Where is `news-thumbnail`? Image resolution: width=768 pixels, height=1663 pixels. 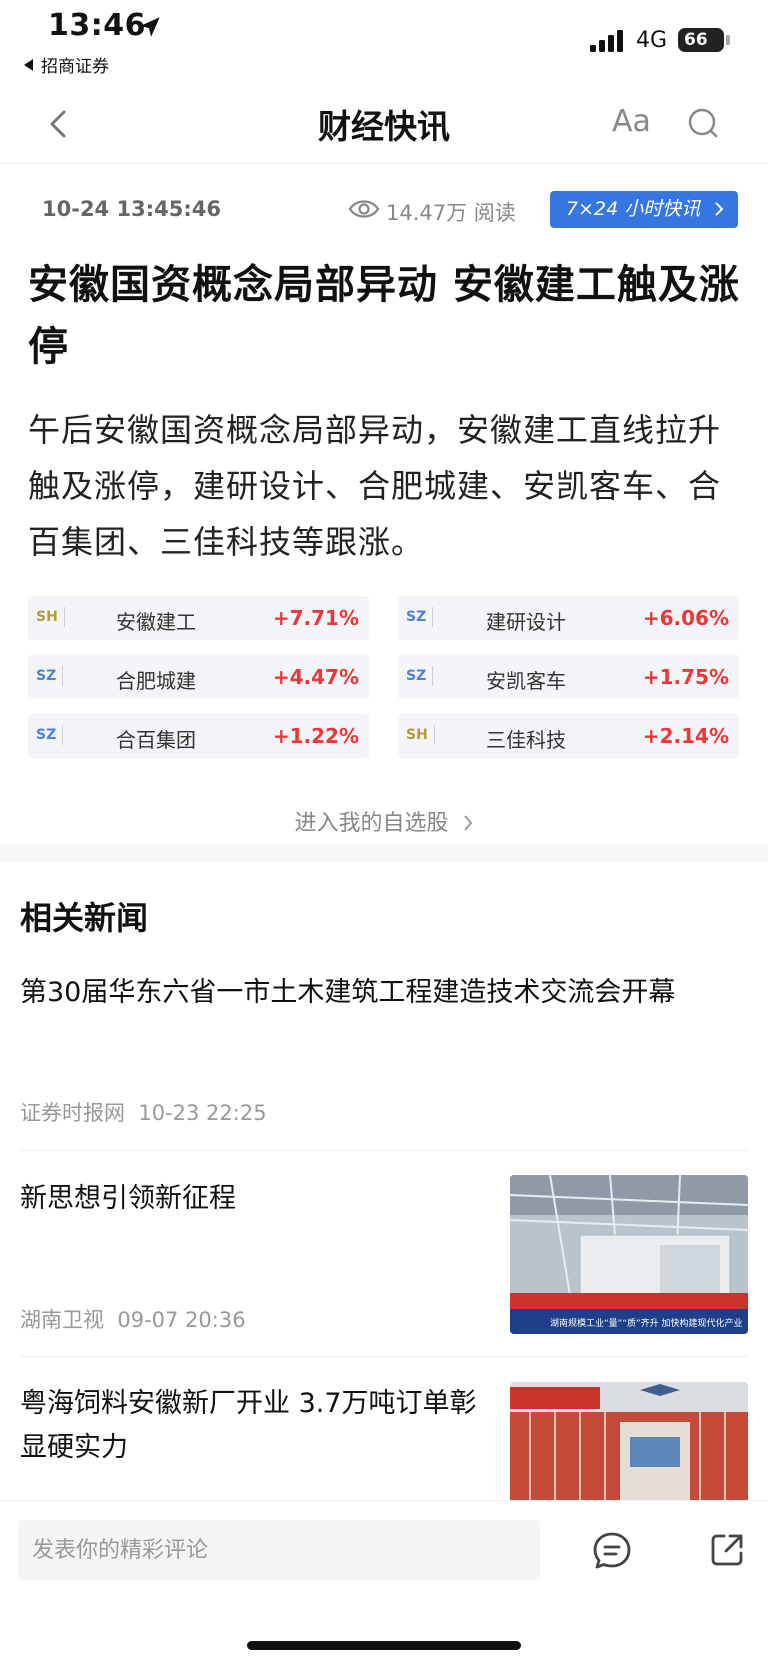 news-thumbnail is located at coordinates (629, 1441).